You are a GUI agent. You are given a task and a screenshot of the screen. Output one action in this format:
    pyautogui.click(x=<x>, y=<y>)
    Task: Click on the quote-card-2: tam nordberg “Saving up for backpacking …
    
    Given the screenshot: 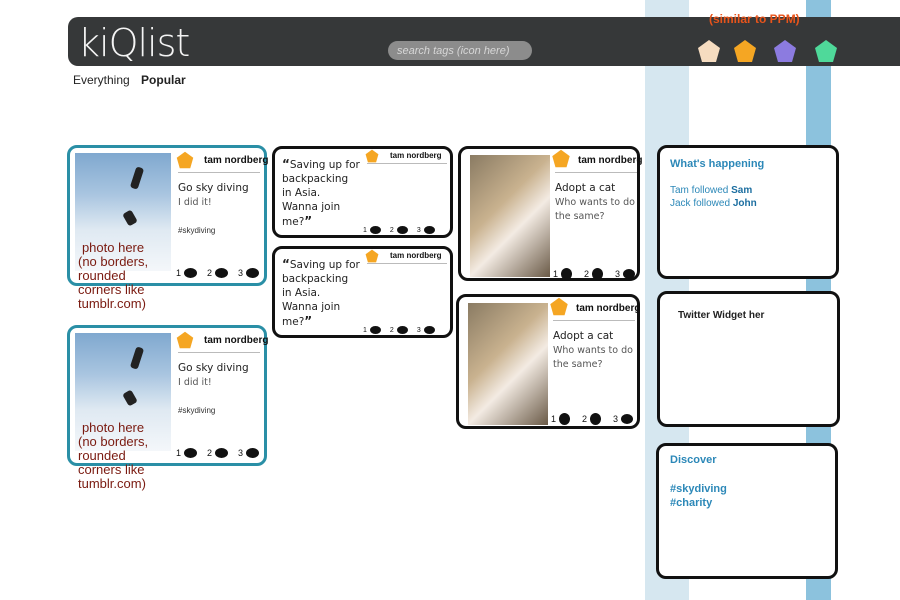 What is the action you would take?
    pyautogui.click(x=362, y=292)
    